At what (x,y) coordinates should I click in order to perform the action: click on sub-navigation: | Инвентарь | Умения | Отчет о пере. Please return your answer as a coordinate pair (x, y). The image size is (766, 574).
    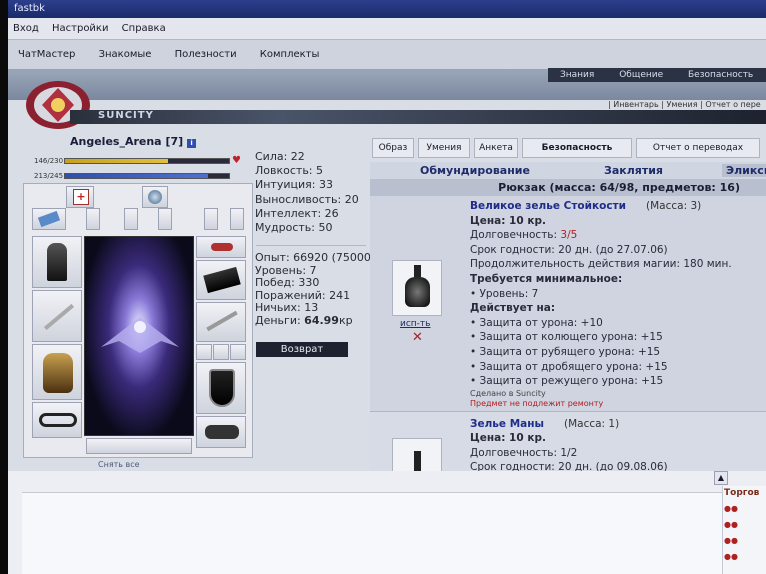
    Looking at the image, I should click on (684, 104).